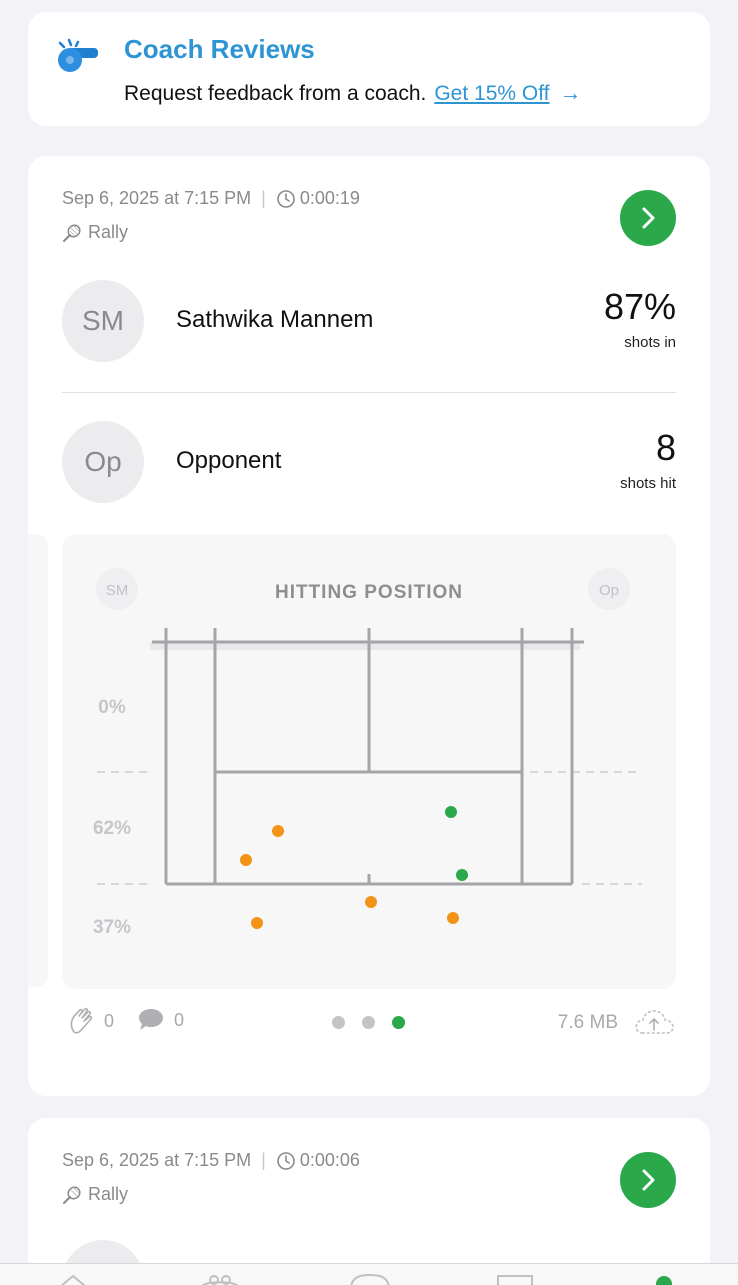 This screenshot has width=738, height=1285. I want to click on session-meta: Sep 6, 2025 at 7:15 PM | 0:00:19, so click(211, 198).